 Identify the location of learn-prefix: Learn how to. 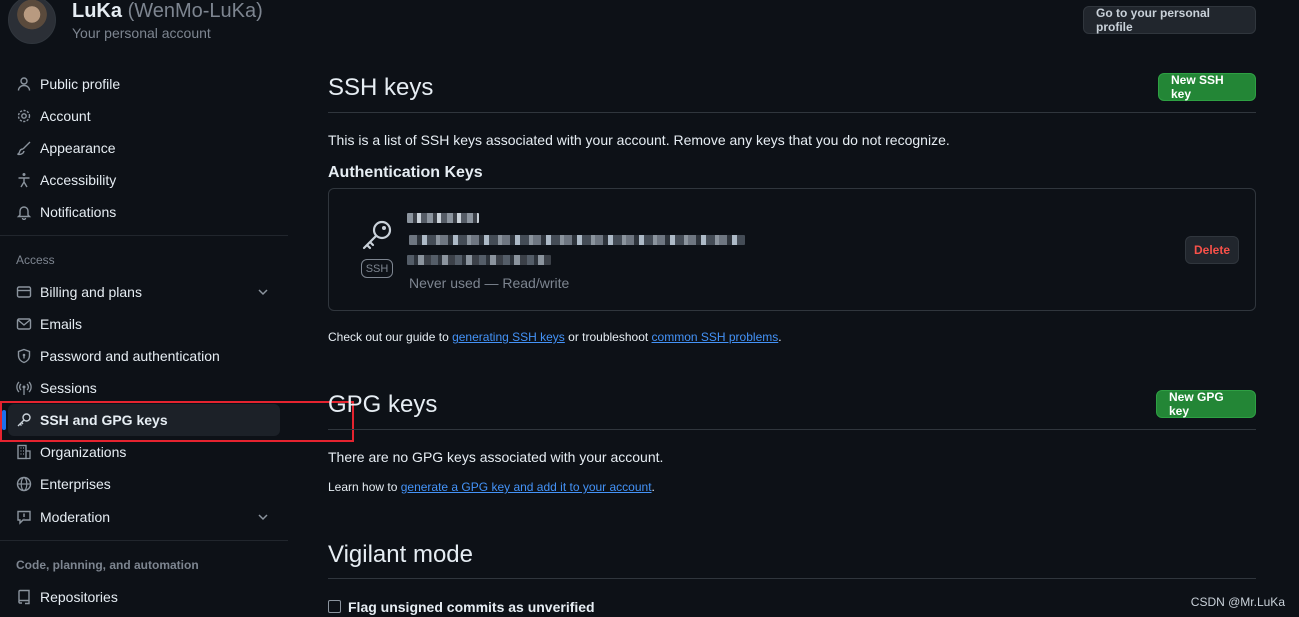
(364, 487).